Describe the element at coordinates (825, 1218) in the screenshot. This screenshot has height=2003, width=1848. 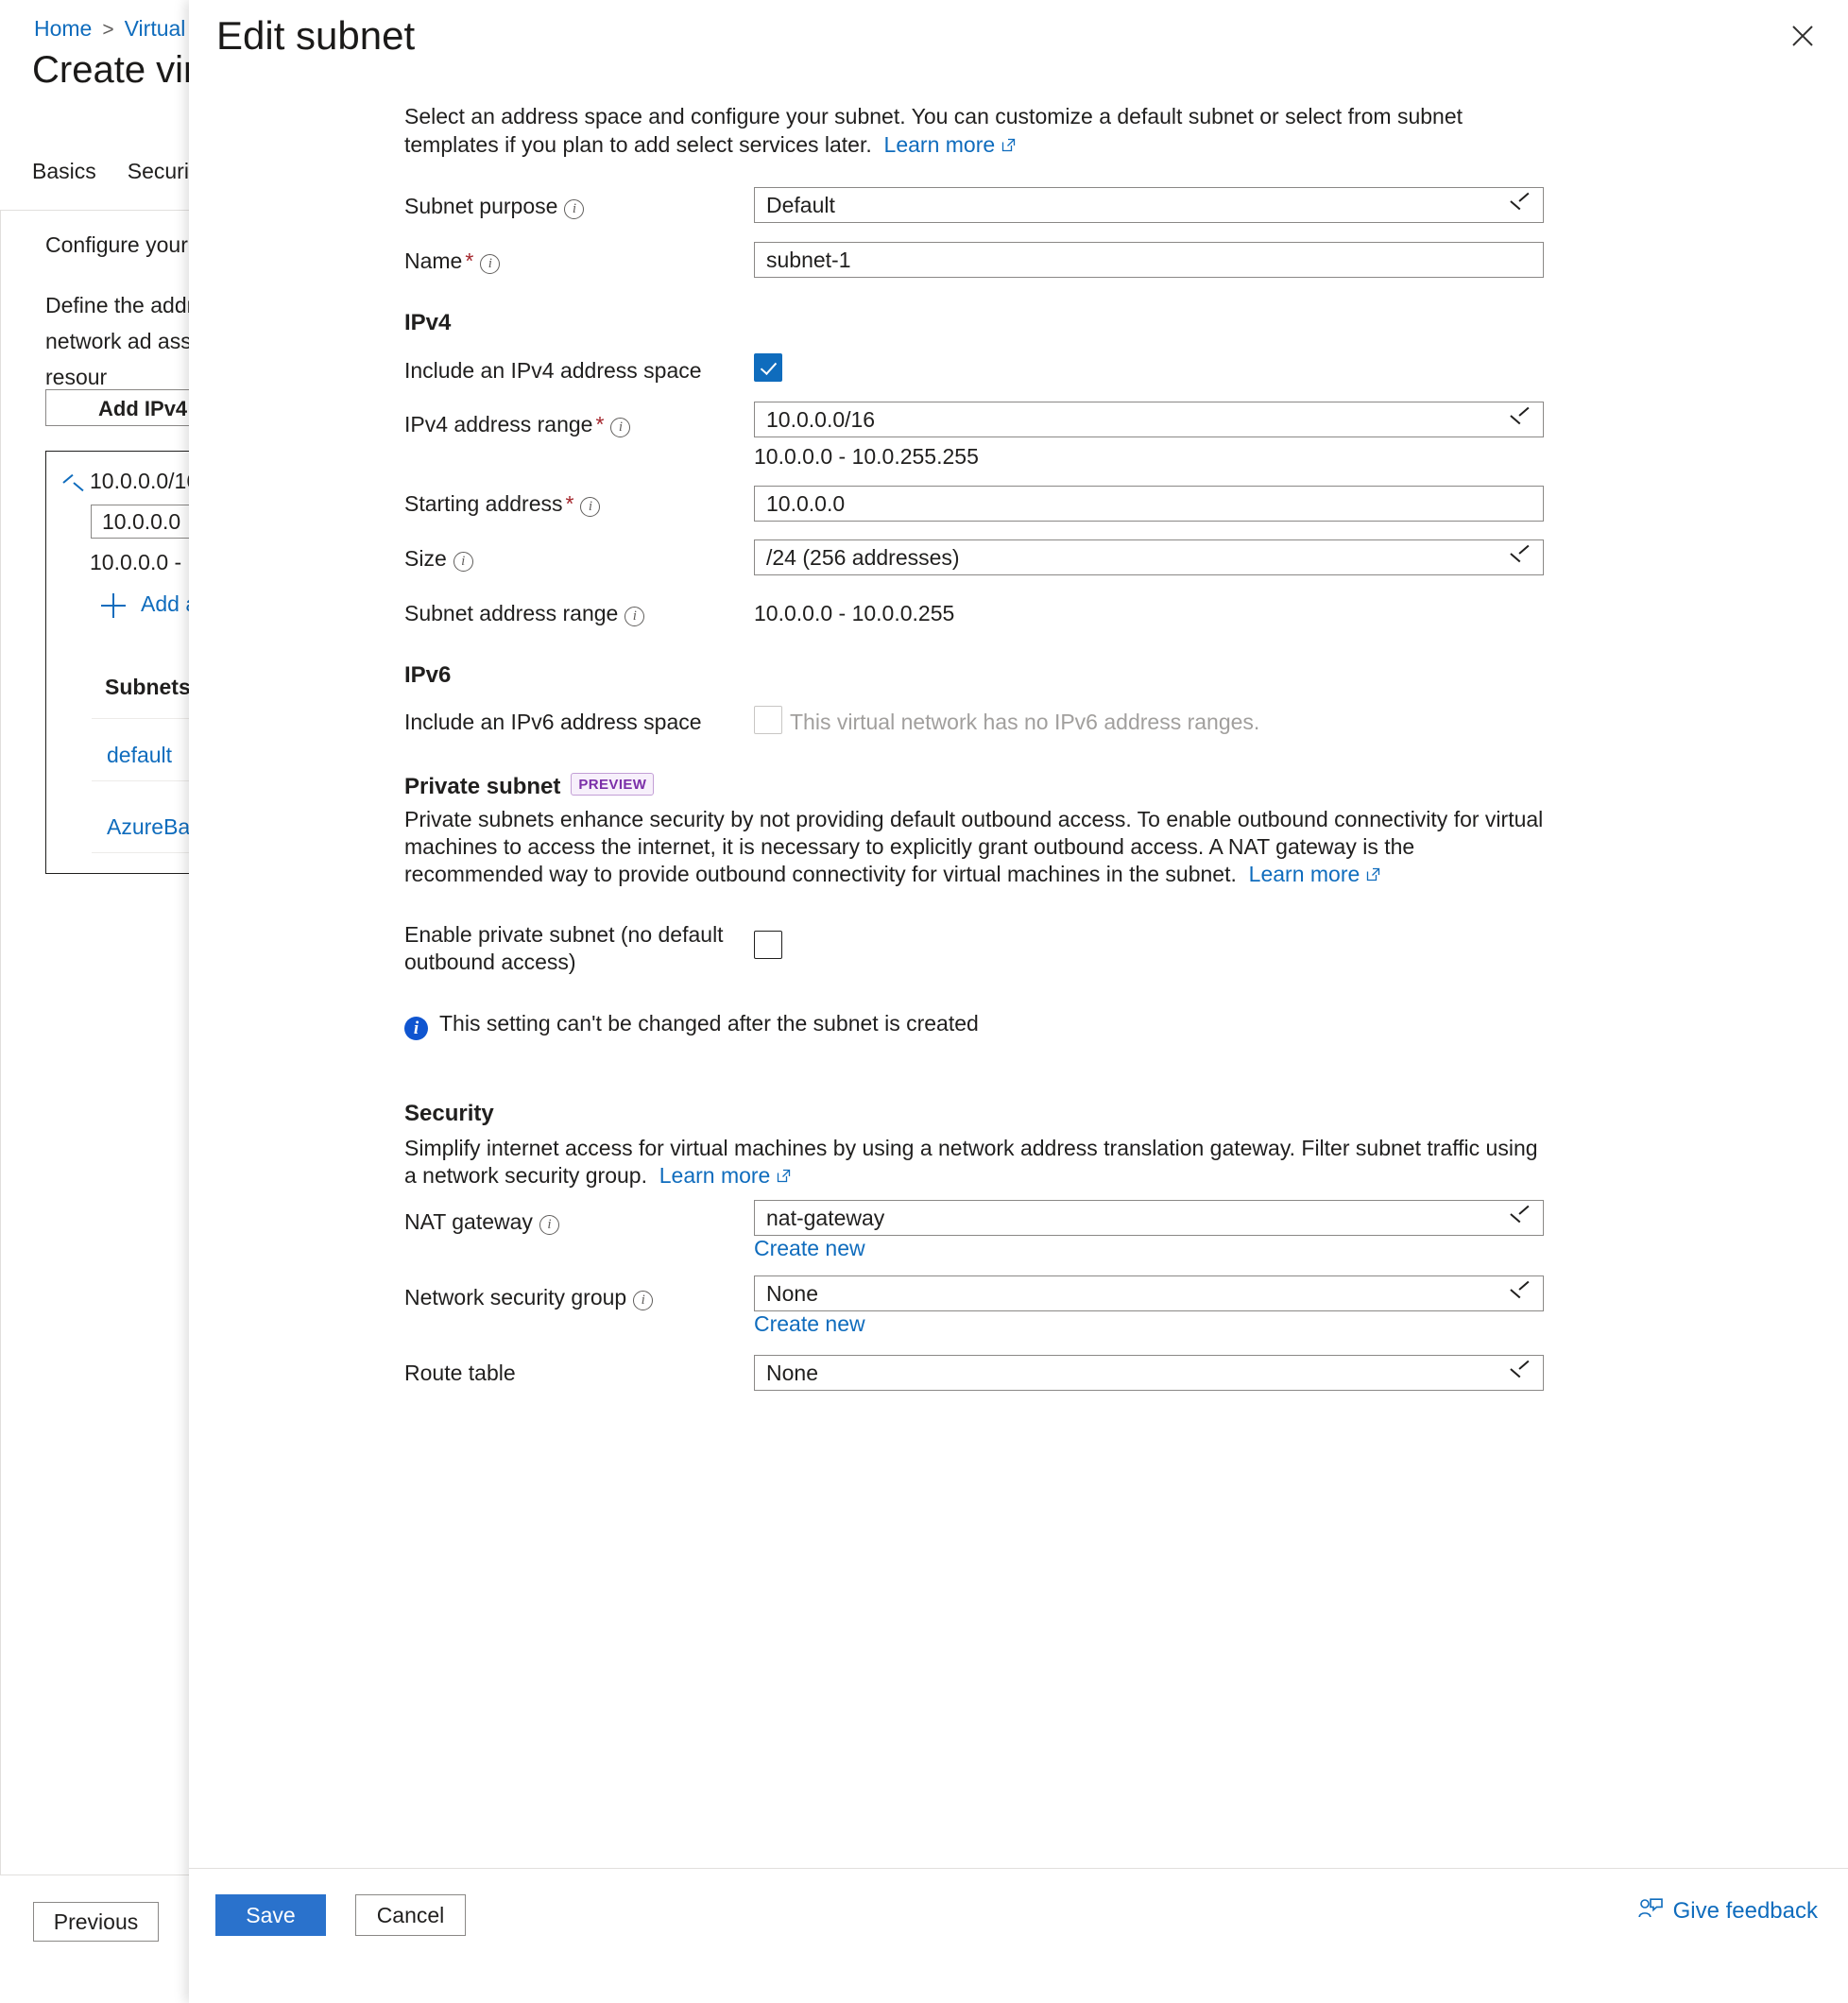
I see `nat-gateway-value: nat-gateway` at that location.